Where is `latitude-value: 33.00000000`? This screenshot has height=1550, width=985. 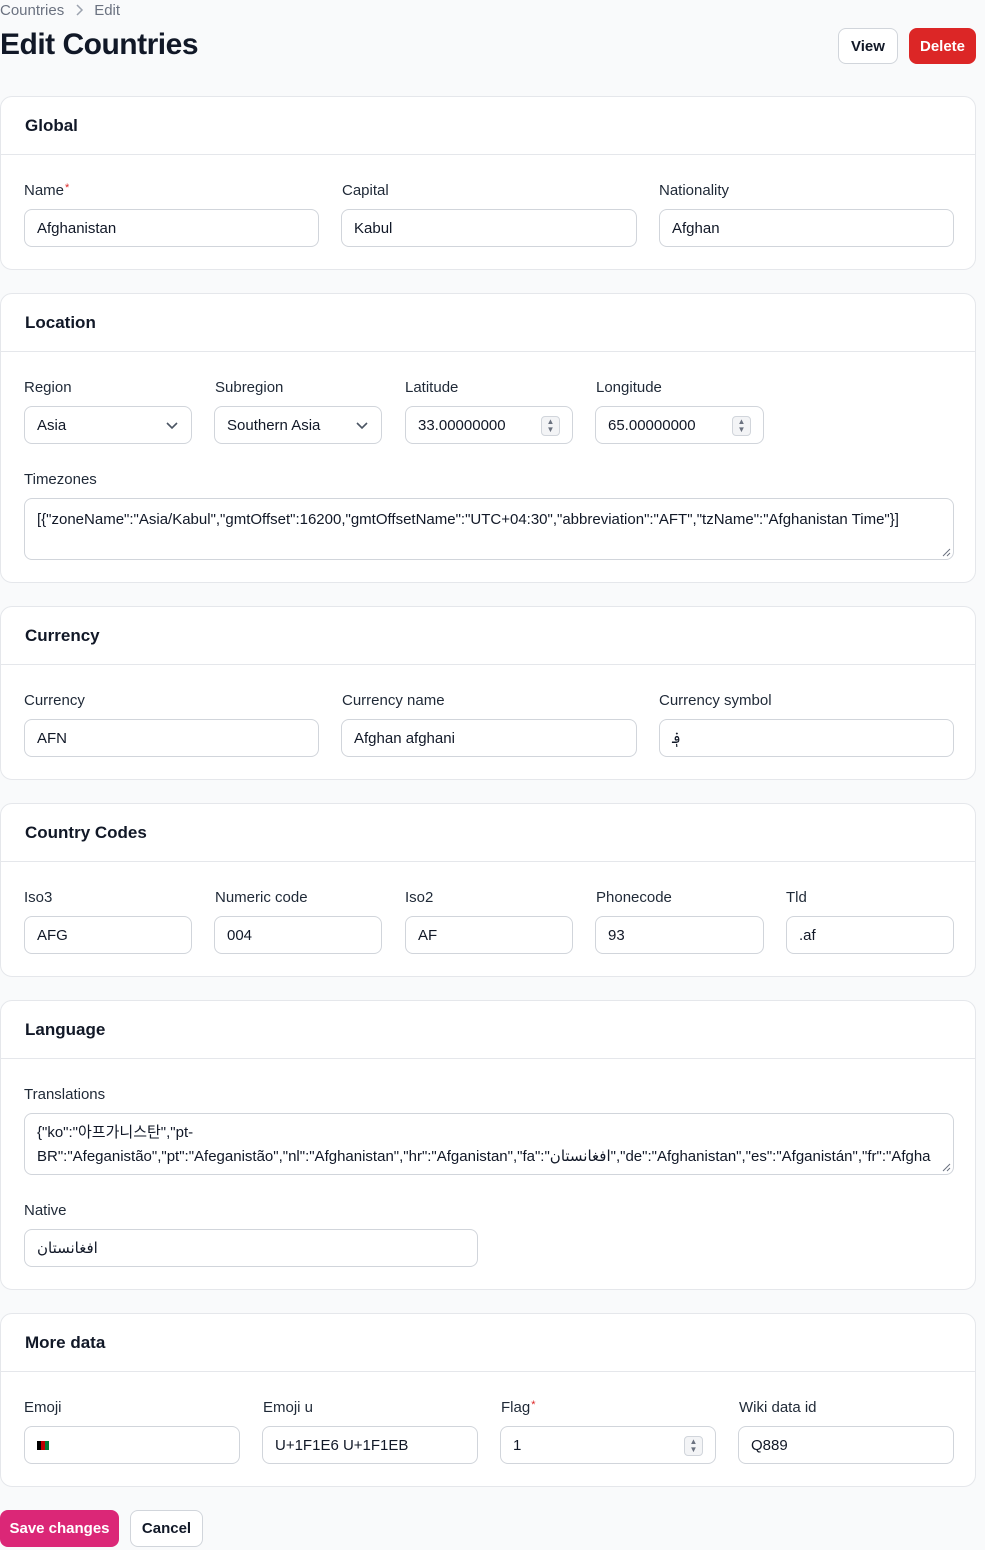 latitude-value: 33.00000000 is located at coordinates (462, 425).